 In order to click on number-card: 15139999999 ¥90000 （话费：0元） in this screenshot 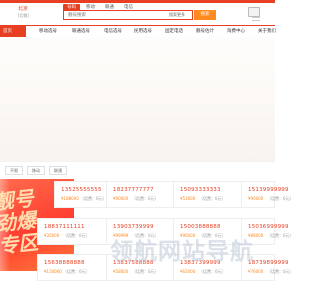, I will do `click(267, 194)`.